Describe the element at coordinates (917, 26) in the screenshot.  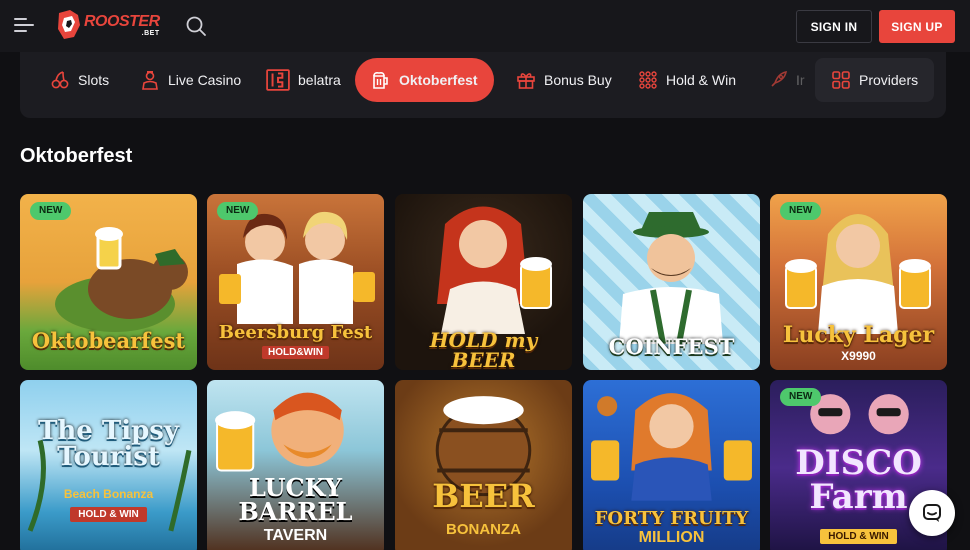
I see `sign-up-button: SIGN UP` at that location.